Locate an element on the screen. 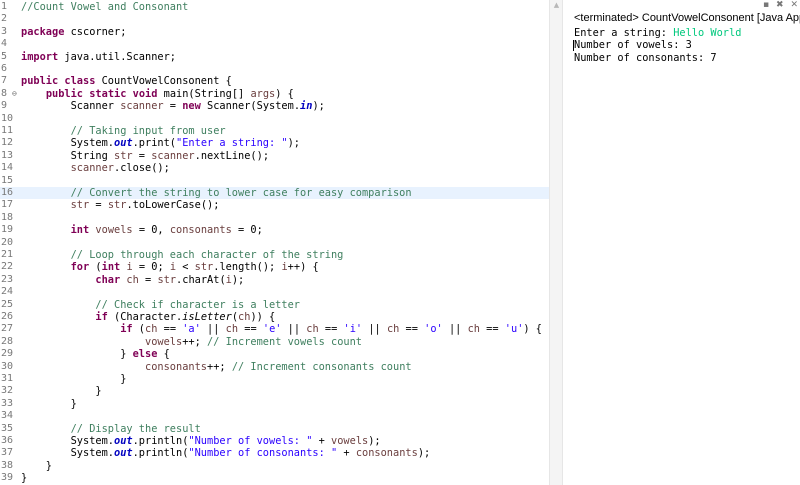 The image size is (800, 485). code-line: 1 //Count Vowel and Consonant is located at coordinates (274, 7).